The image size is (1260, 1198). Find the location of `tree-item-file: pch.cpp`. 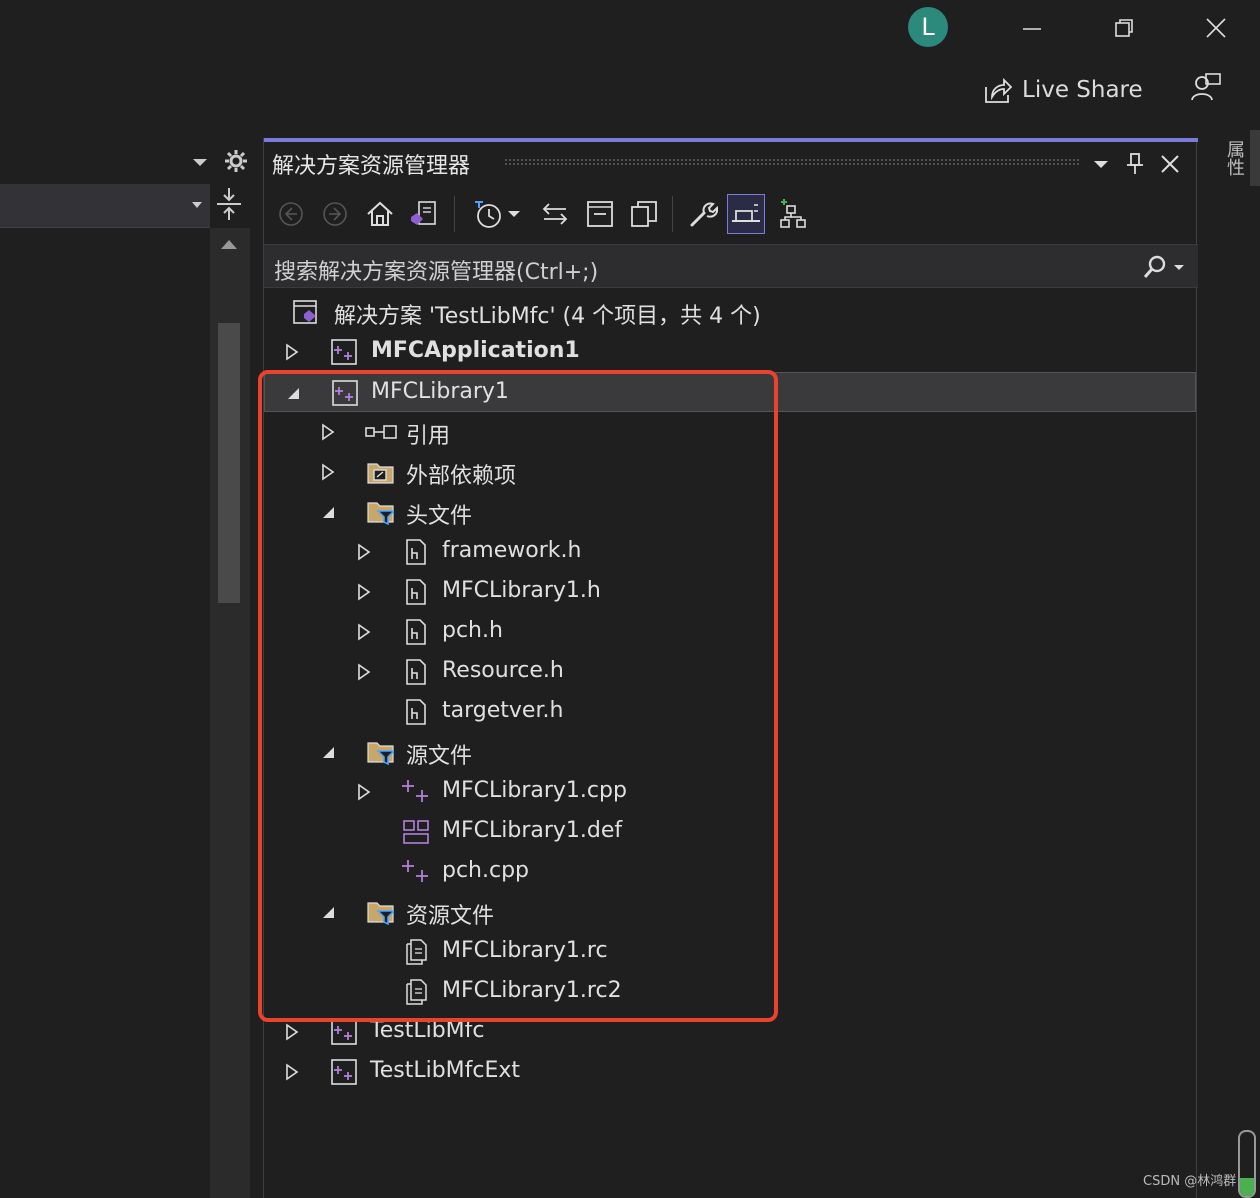

tree-item-file: pch.cpp is located at coordinates (730, 872).